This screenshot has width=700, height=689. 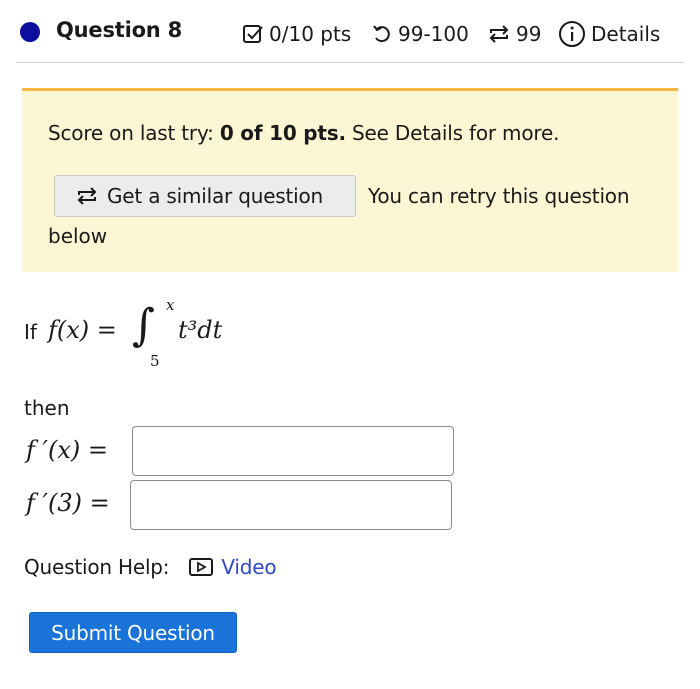 I want to click on retries-indicator: 99, so click(x=514, y=34).